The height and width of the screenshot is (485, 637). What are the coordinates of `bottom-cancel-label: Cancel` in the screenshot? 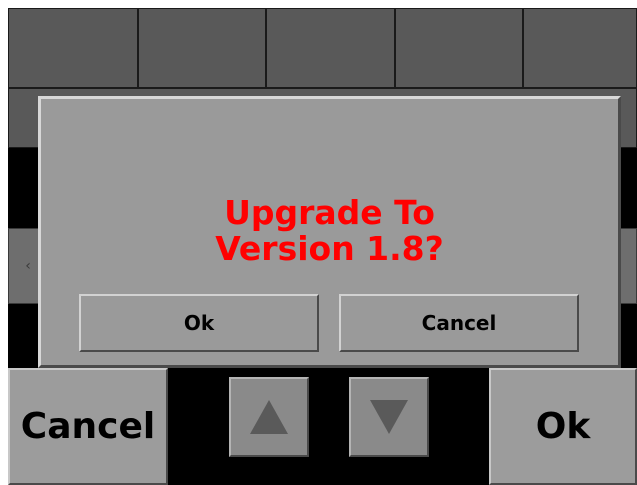 It's located at (88, 426).